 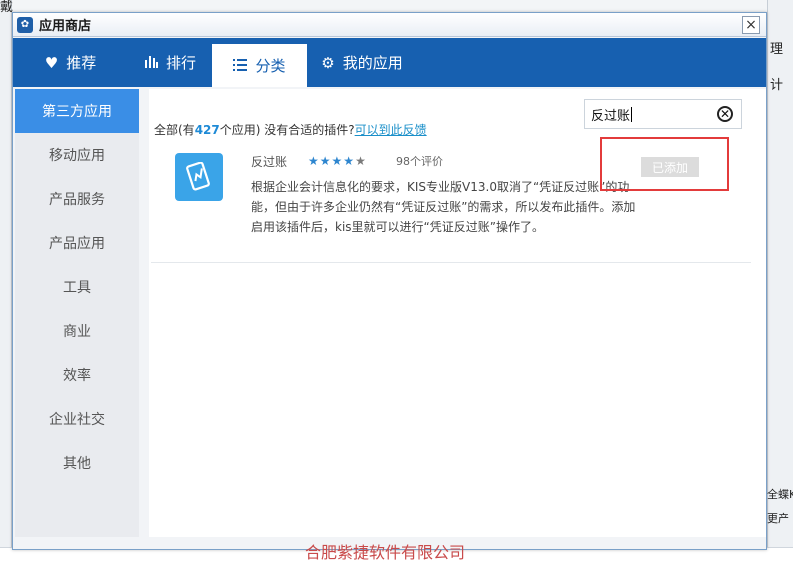 I want to click on close-button: ×, so click(x=751, y=25).